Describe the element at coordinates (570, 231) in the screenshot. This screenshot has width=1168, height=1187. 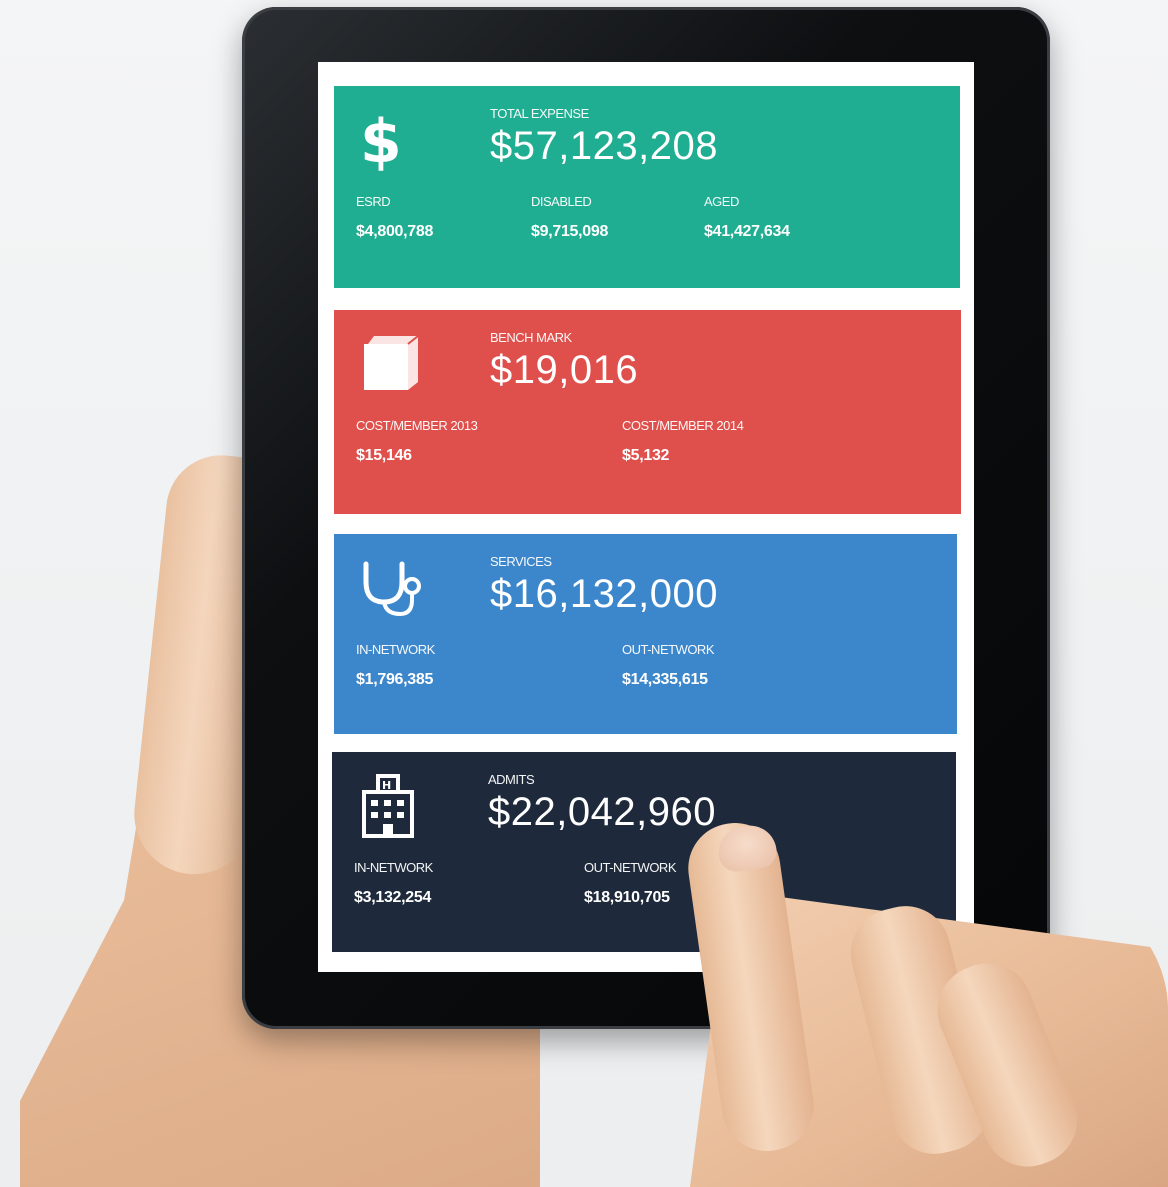
I see `stat-value: $9,715,098` at that location.